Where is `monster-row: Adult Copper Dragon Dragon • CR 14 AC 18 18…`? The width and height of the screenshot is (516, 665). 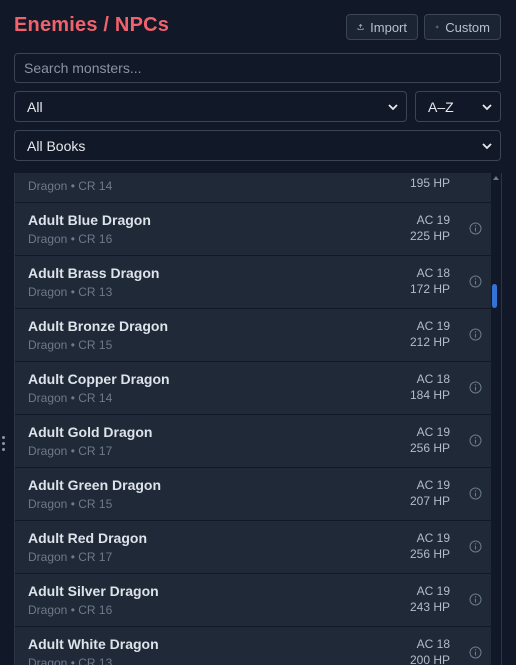
monster-row: Adult Copper Dragon Dragon • CR 14 AC 18 18… is located at coordinates (253, 388).